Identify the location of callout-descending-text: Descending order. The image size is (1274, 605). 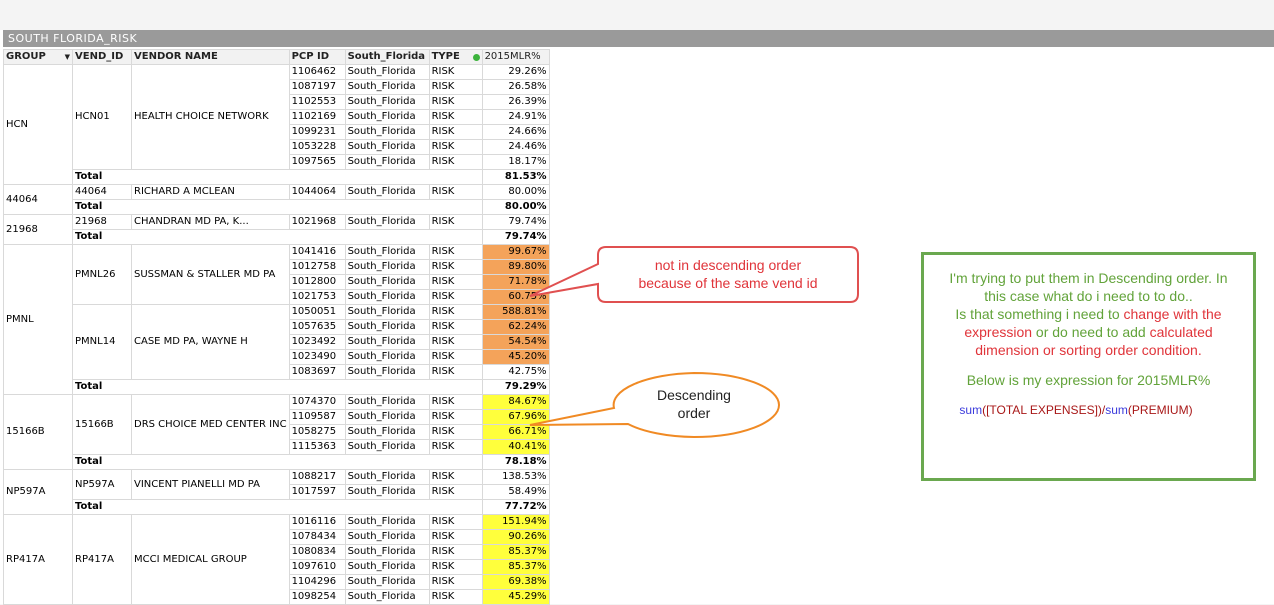
(694, 404).